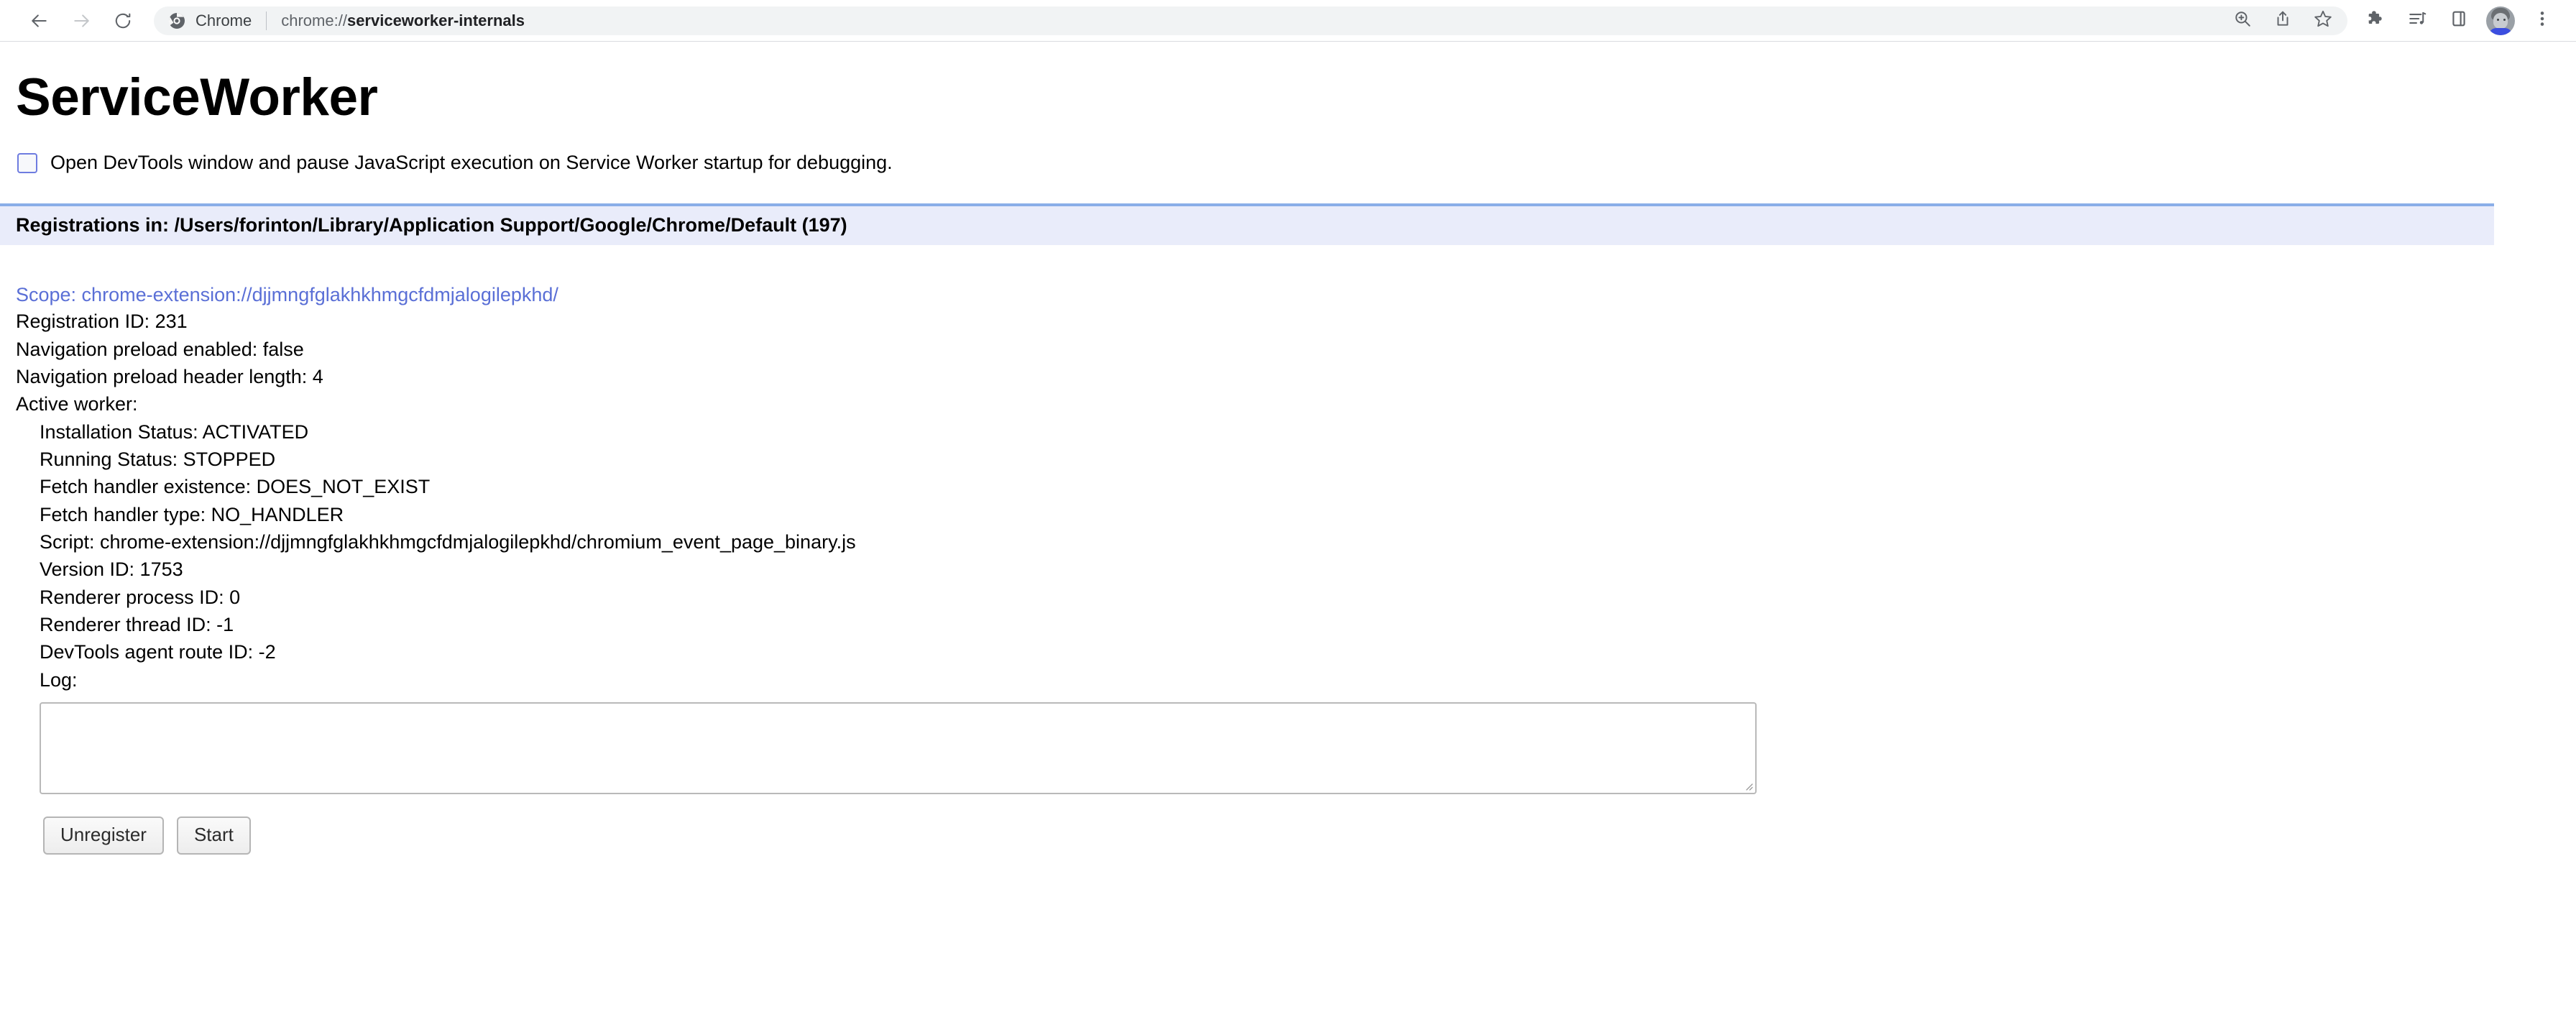 The width and height of the screenshot is (2576, 1035). I want to click on avatar-face, so click(2500, 20).